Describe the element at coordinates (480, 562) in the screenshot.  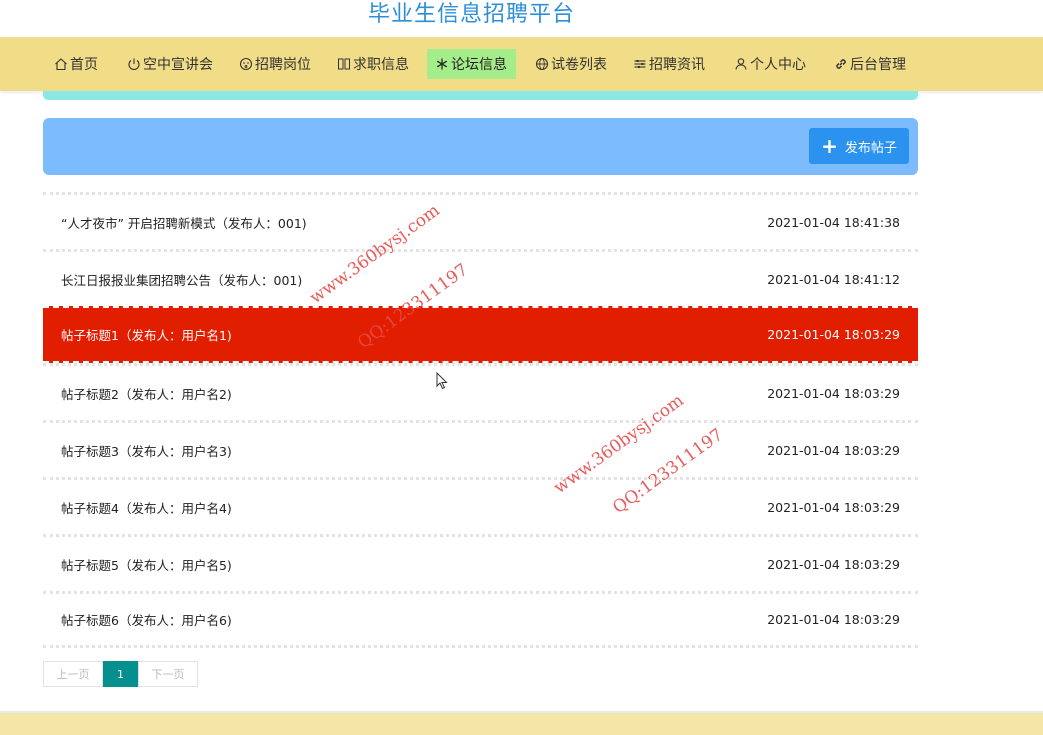
I see `post-row: 帖子标题5（发布人：用户名5) 2021-01-04 18:03:29` at that location.